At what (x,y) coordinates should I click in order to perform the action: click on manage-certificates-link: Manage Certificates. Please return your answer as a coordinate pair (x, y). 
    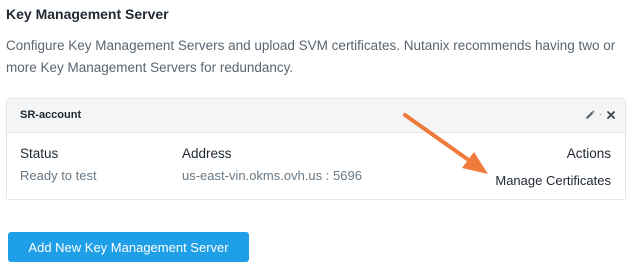
    Looking at the image, I should click on (553, 180).